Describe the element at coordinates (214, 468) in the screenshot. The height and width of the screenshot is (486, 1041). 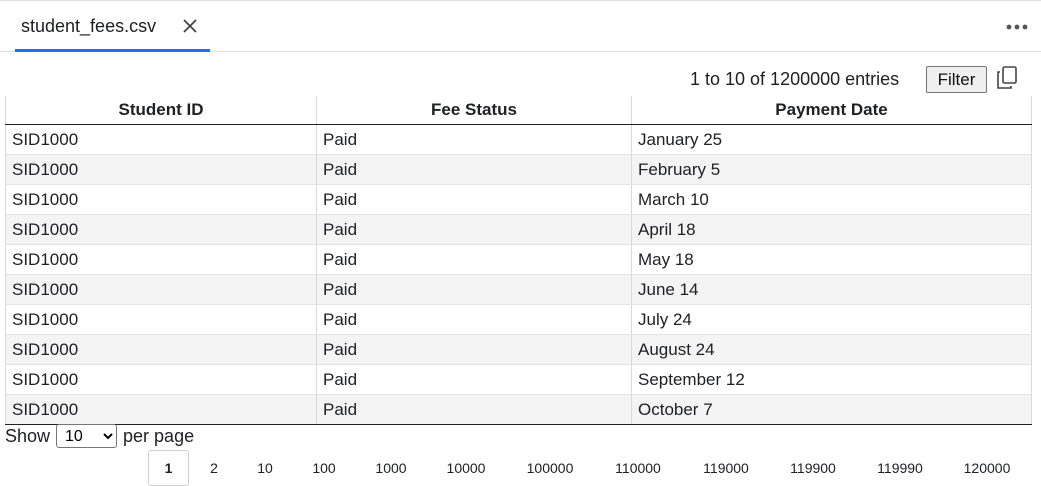
I see `page-button: 2` at that location.